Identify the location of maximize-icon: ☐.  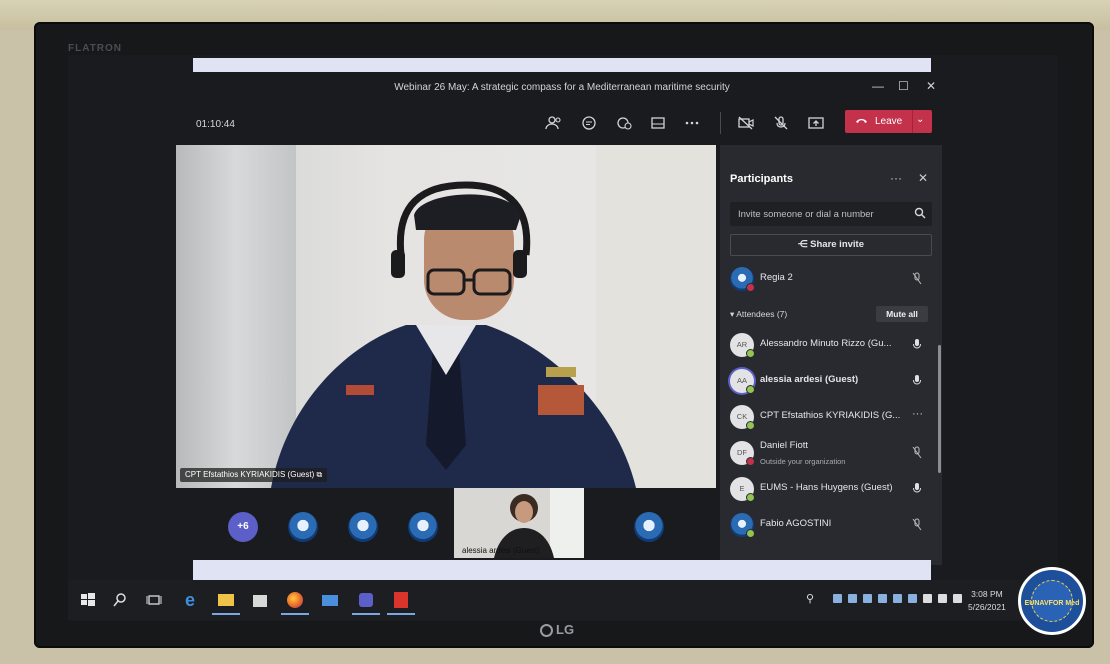
(903, 86).